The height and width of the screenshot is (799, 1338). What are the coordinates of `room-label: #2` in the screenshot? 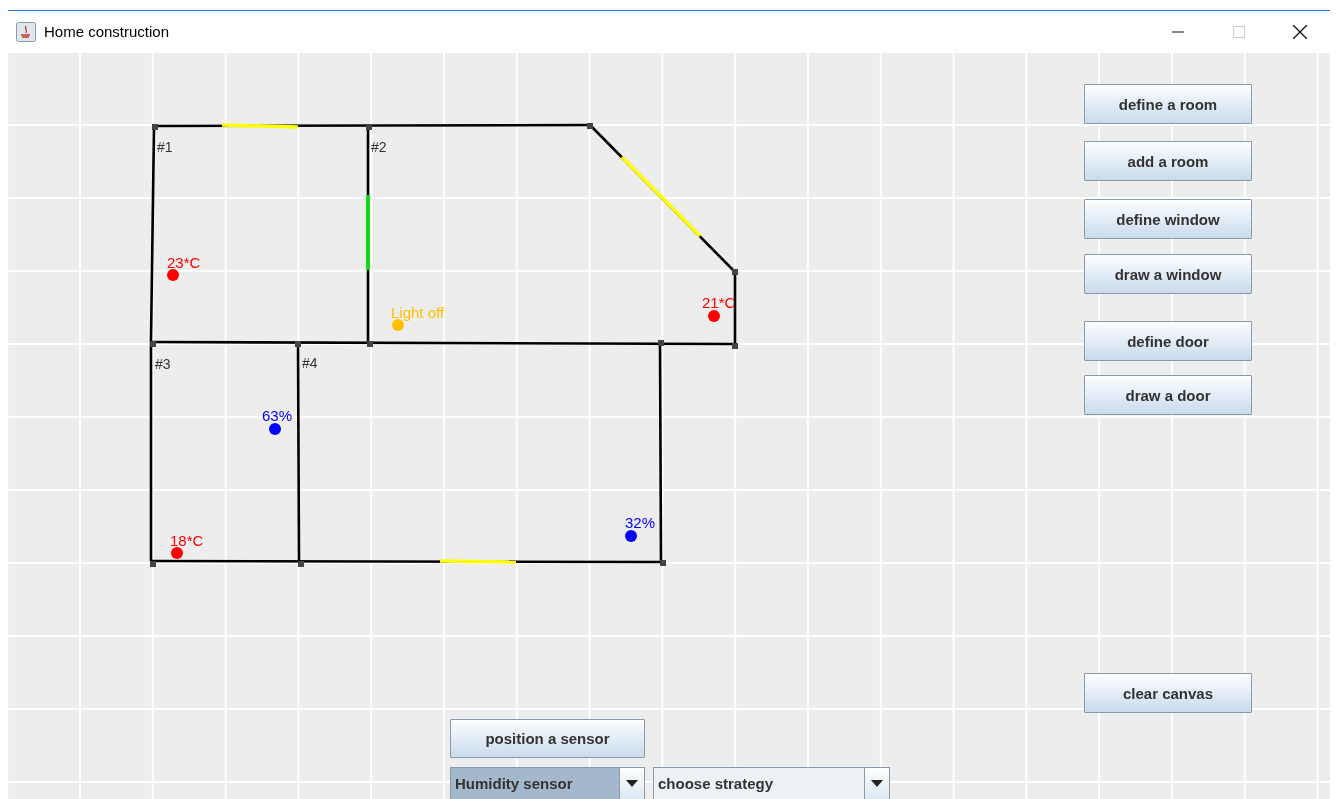 It's located at (379, 147).